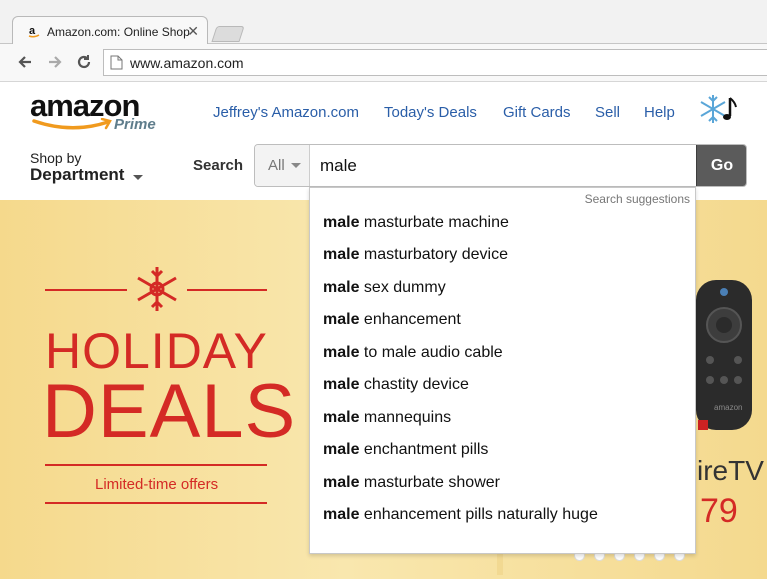 Image resolution: width=767 pixels, height=579 pixels. What do you see at coordinates (503, 165) in the screenshot?
I see `search-input` at bounding box center [503, 165].